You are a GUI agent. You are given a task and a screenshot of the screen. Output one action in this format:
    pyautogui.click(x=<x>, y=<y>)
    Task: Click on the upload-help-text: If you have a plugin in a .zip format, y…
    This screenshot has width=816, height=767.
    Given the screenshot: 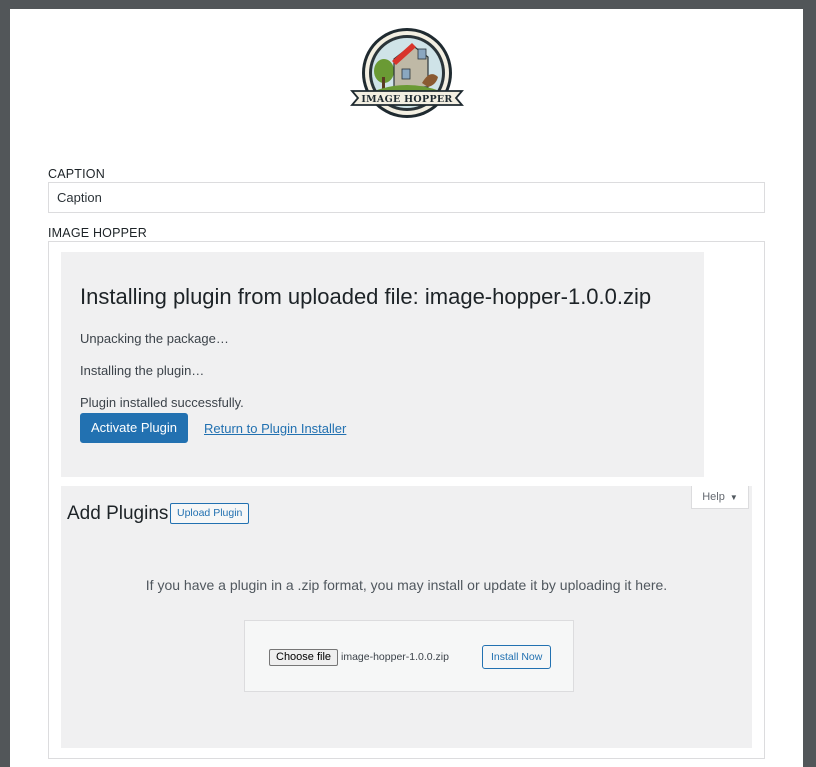 What is the action you would take?
    pyautogui.click(x=406, y=585)
    